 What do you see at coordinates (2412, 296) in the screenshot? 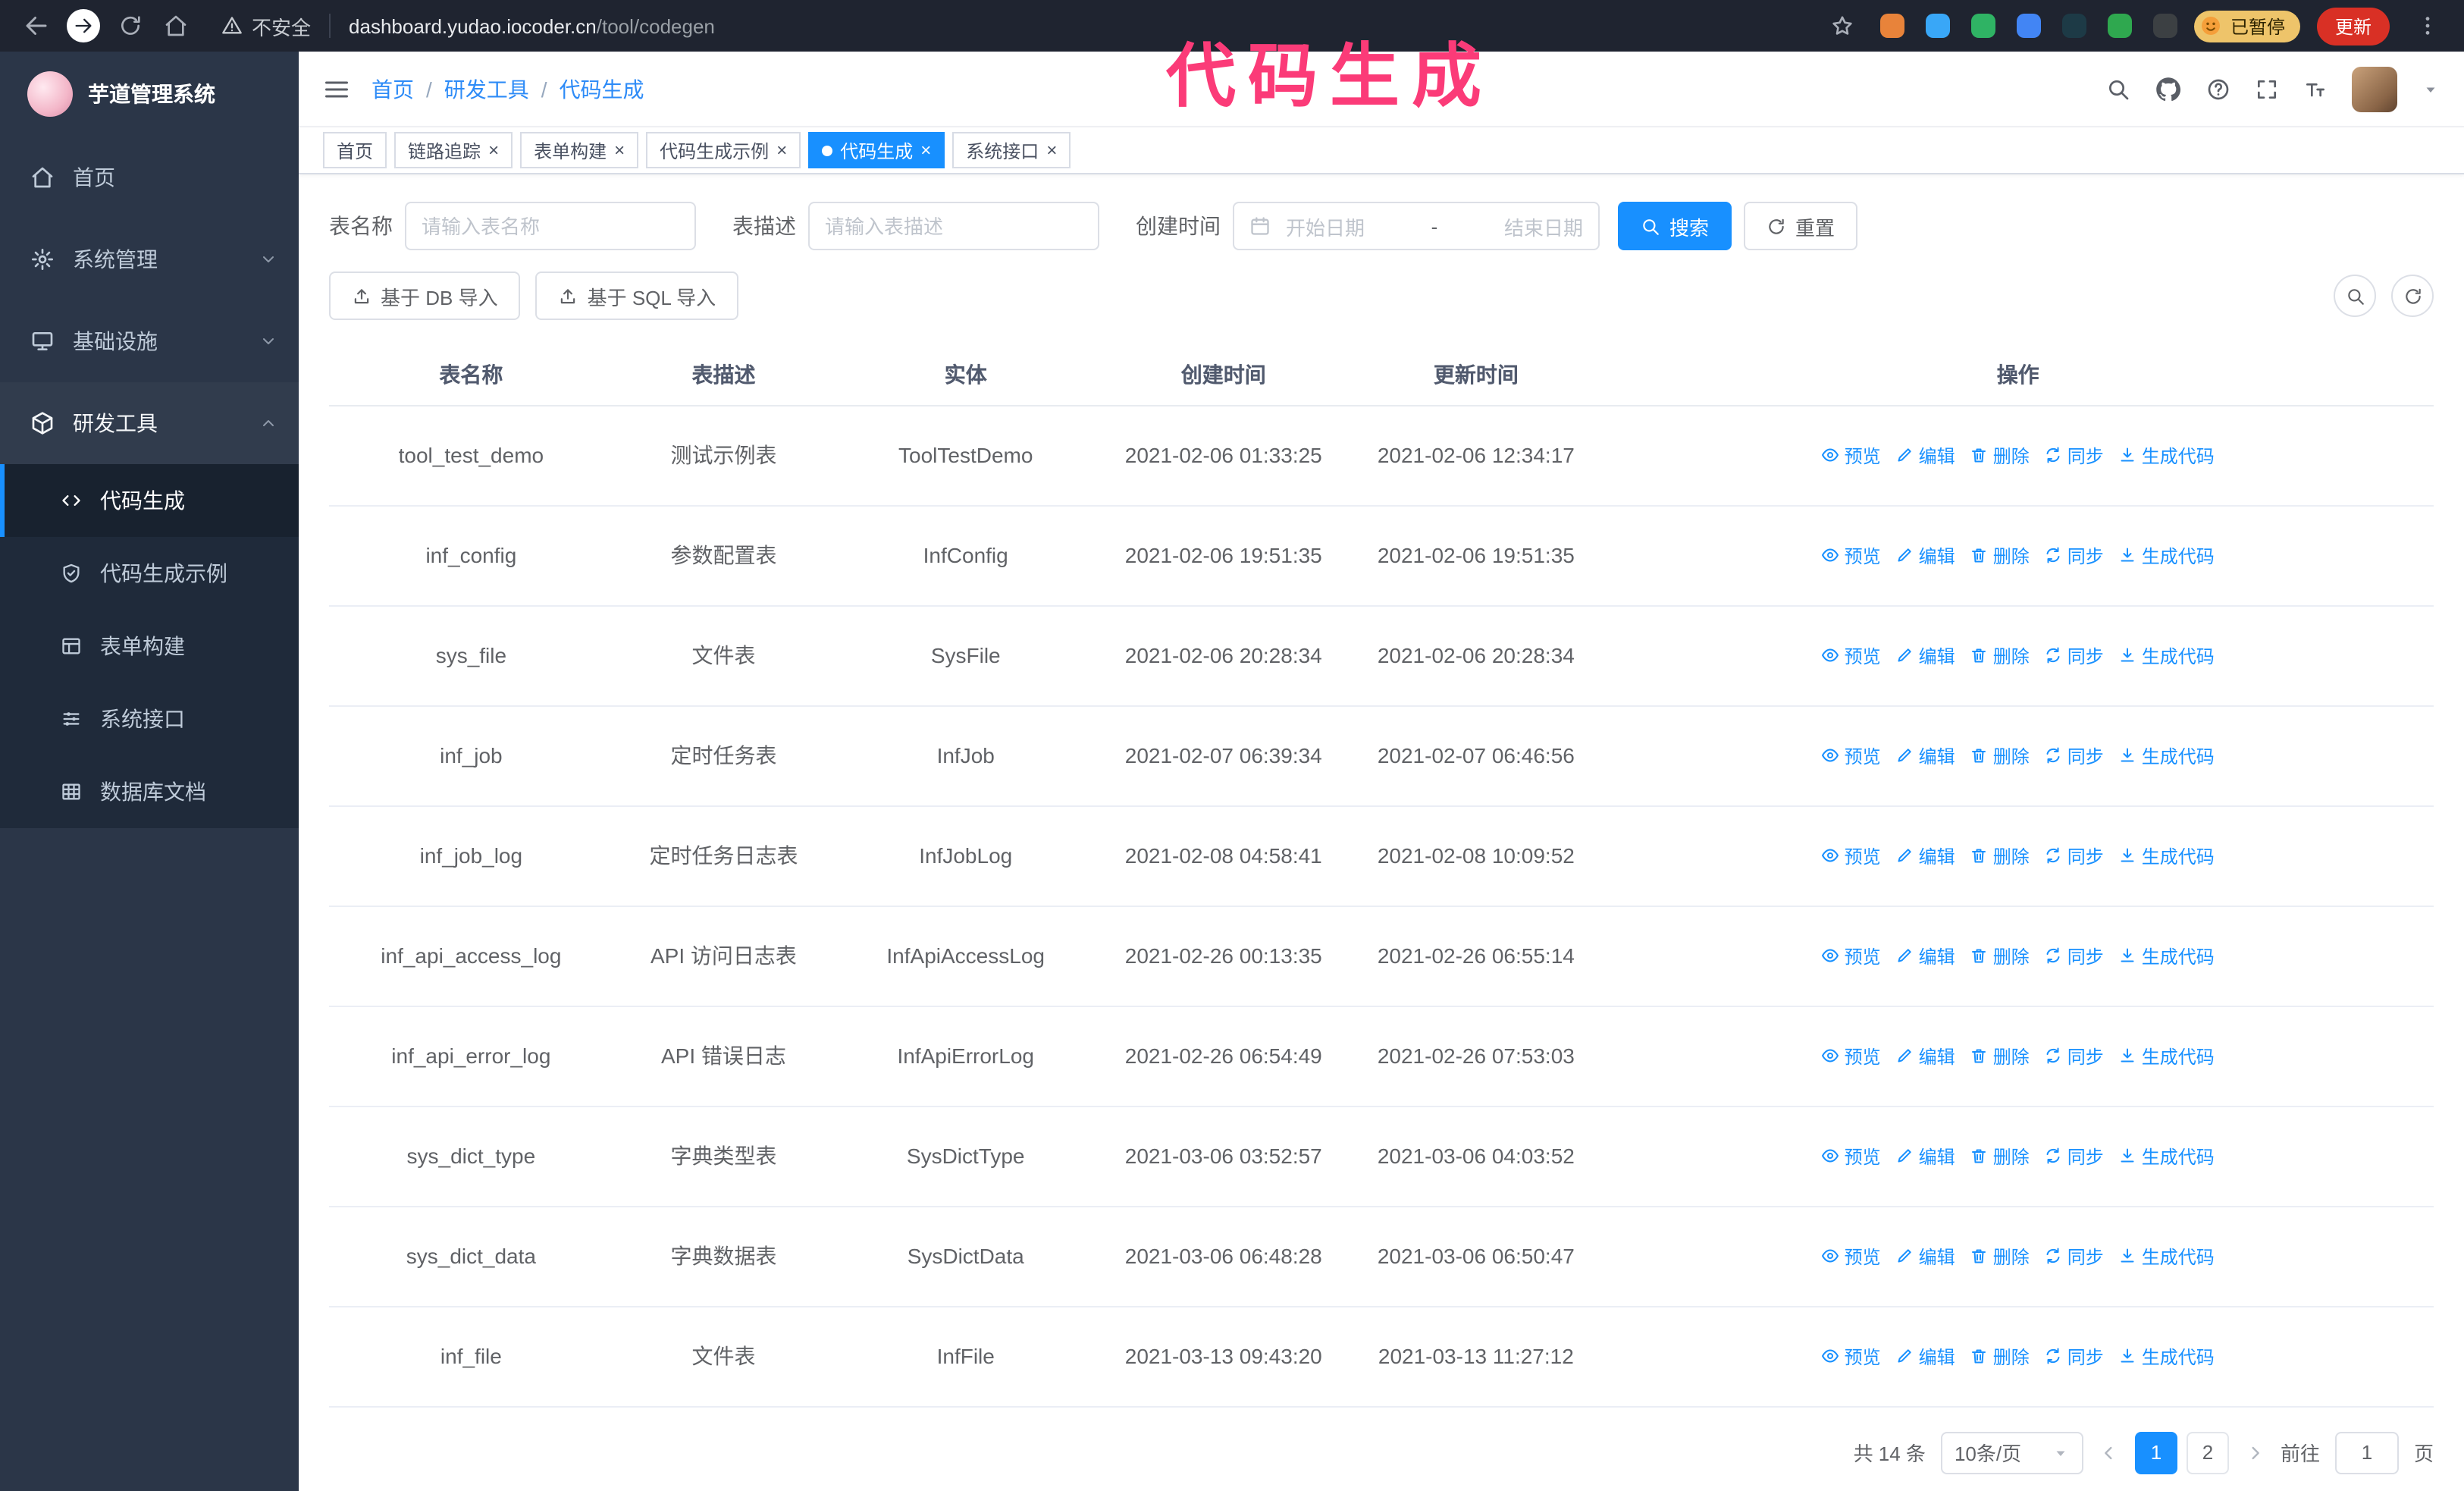
I see `refresh-table-button` at bounding box center [2412, 296].